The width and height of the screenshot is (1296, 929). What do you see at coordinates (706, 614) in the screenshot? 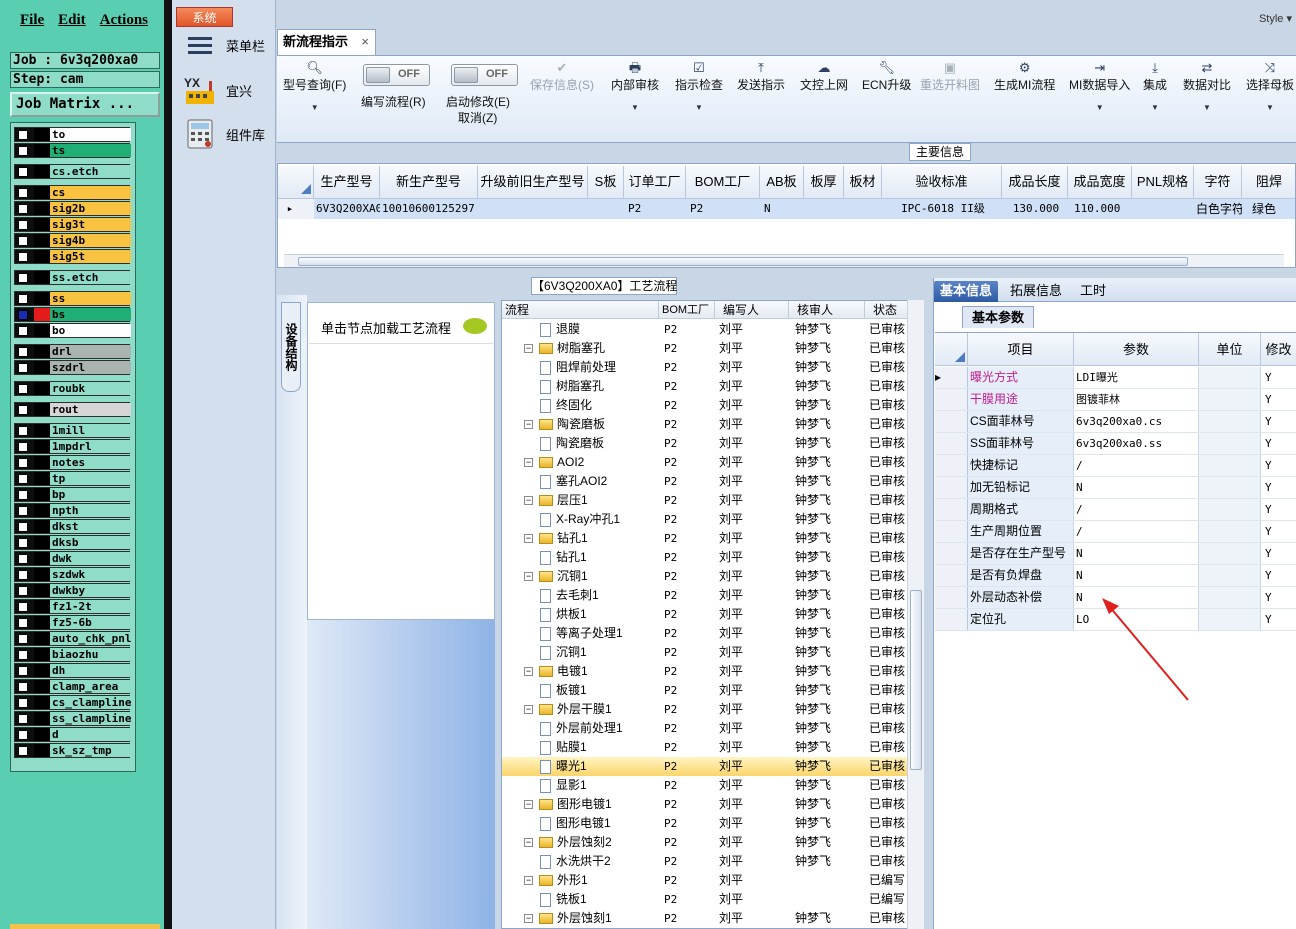
I see `tree-row: 烘板1 P2 刘平 钟梦飞 已审核` at bounding box center [706, 614].